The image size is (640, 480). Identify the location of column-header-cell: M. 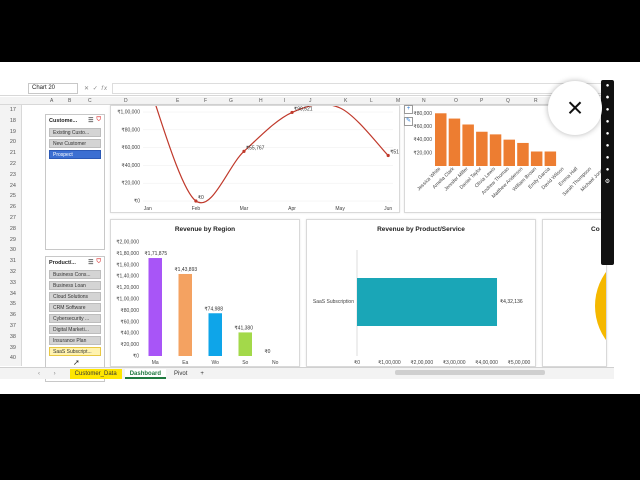
(398, 101).